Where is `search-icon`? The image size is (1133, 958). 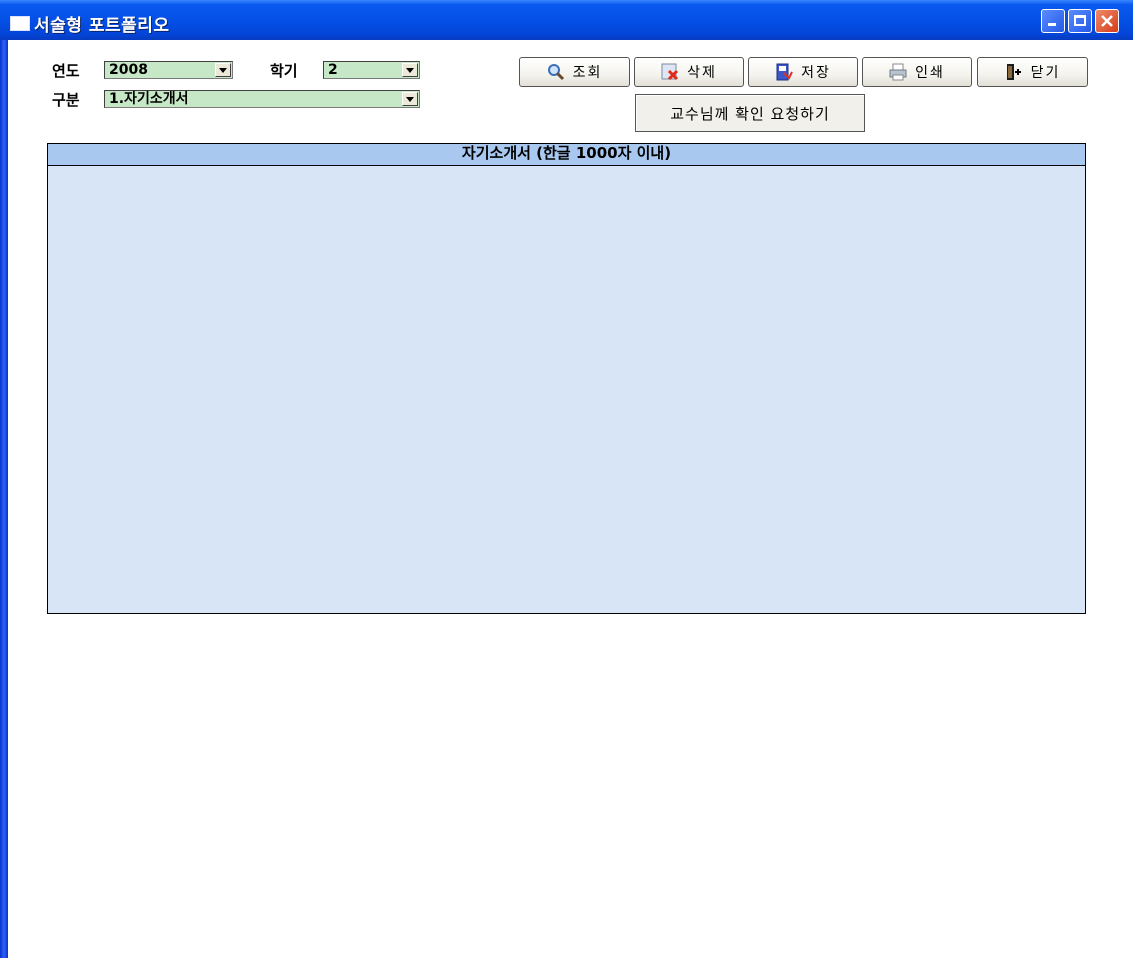 search-icon is located at coordinates (556, 72).